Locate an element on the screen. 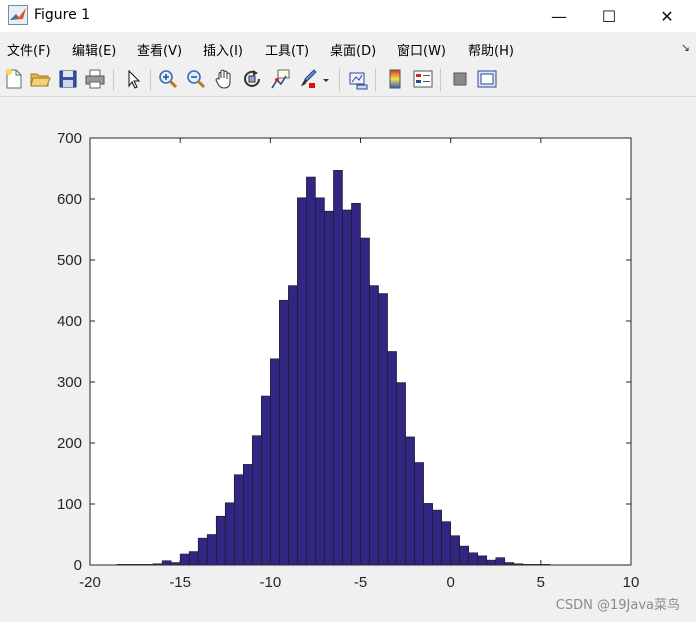 The image size is (696, 622). print-icon is located at coordinates (95, 79).